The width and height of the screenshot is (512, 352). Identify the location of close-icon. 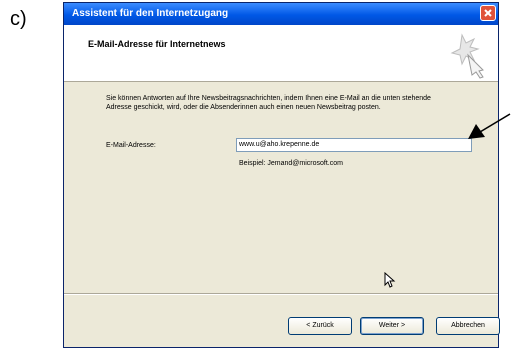
(488, 13).